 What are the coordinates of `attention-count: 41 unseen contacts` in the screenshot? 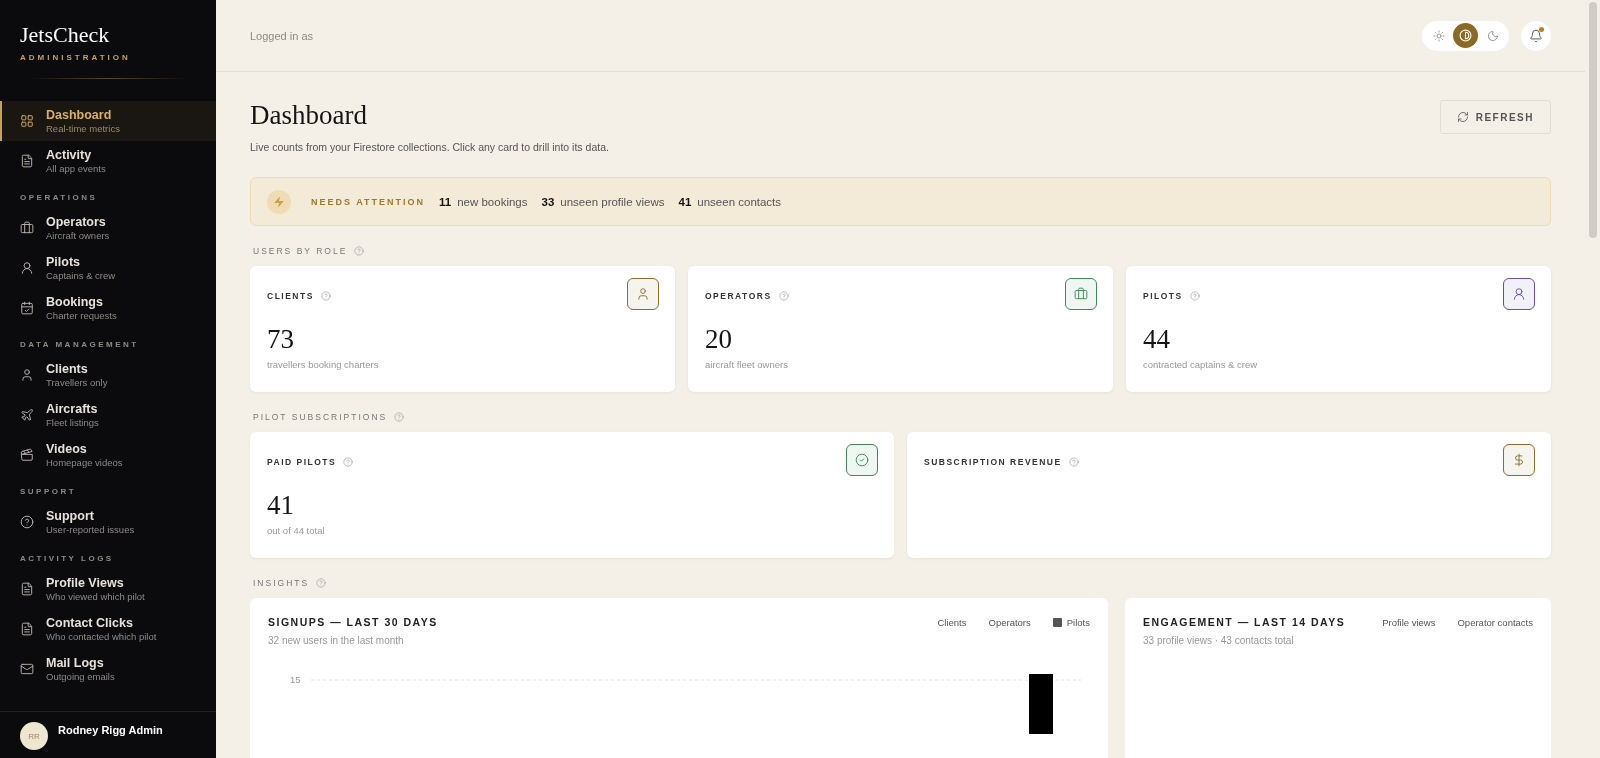 It's located at (730, 201).